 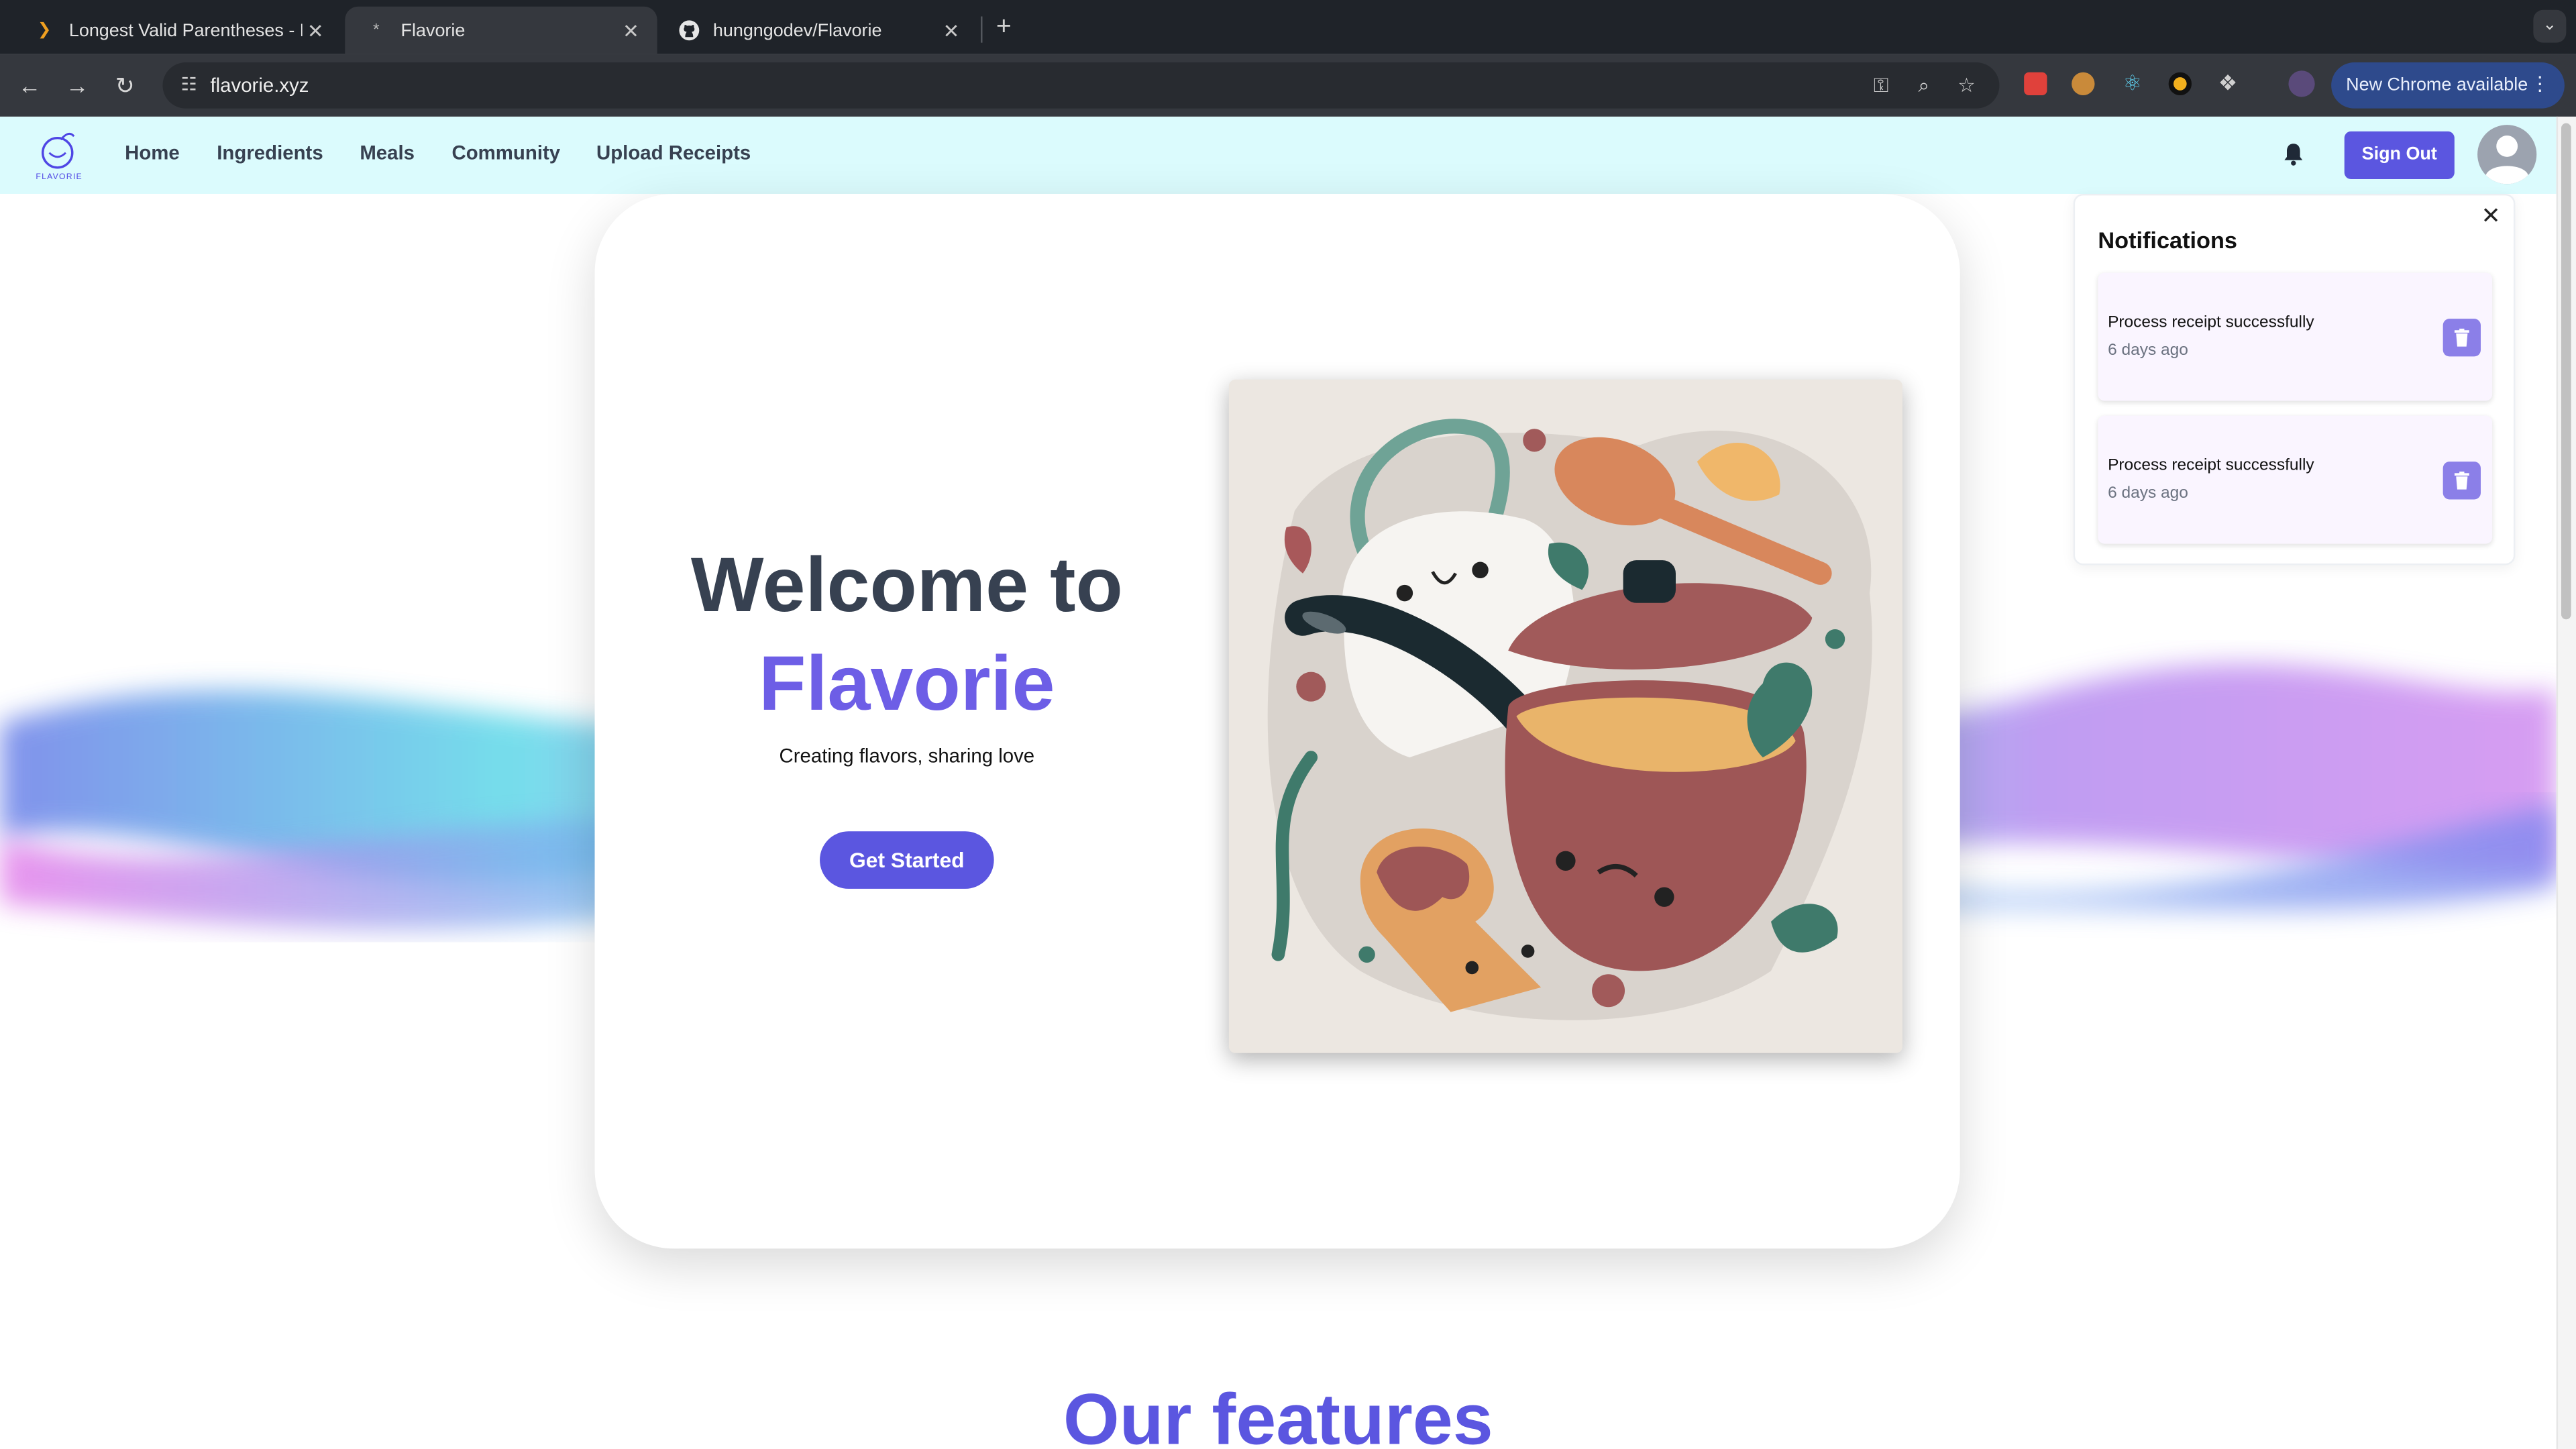 What do you see at coordinates (1278, 1414) in the screenshot?
I see `features-heading: Our features` at bounding box center [1278, 1414].